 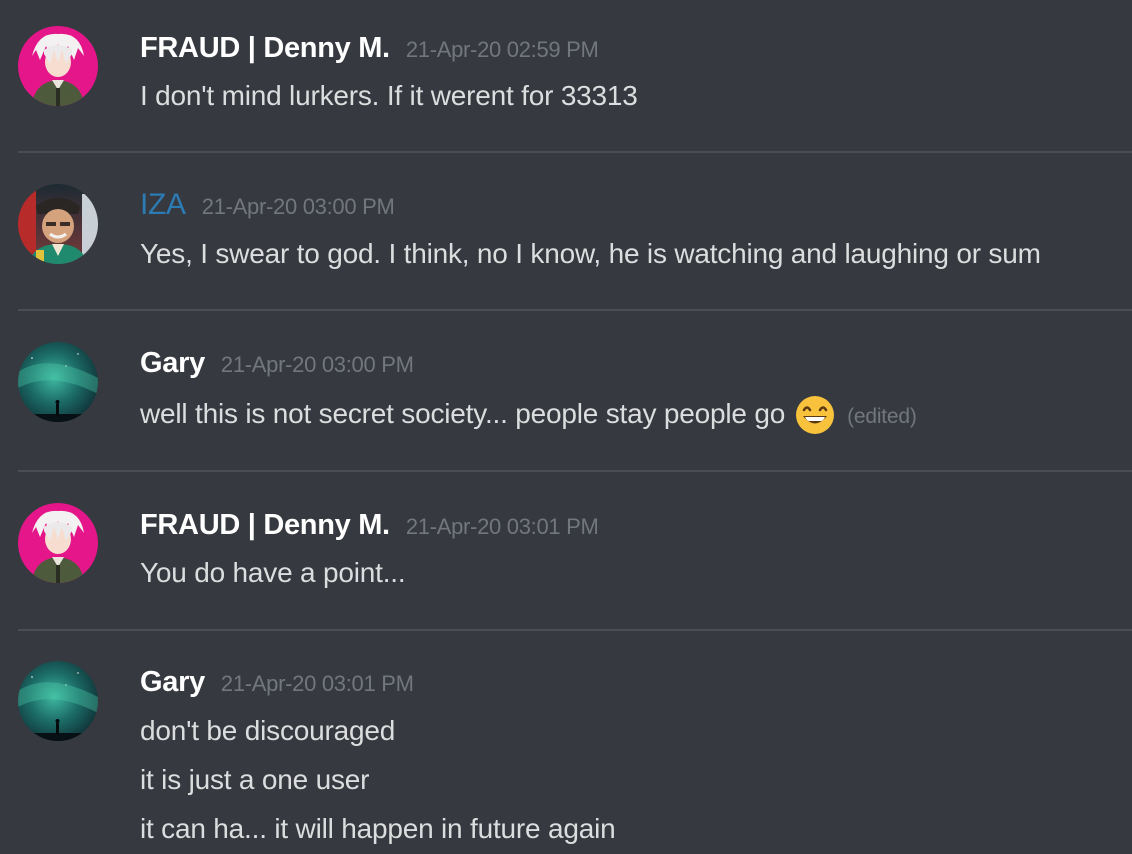 I want to click on message-header: FRAUD | Denny M. 21-Apr-20 02:59 PM, so click(x=369, y=48).